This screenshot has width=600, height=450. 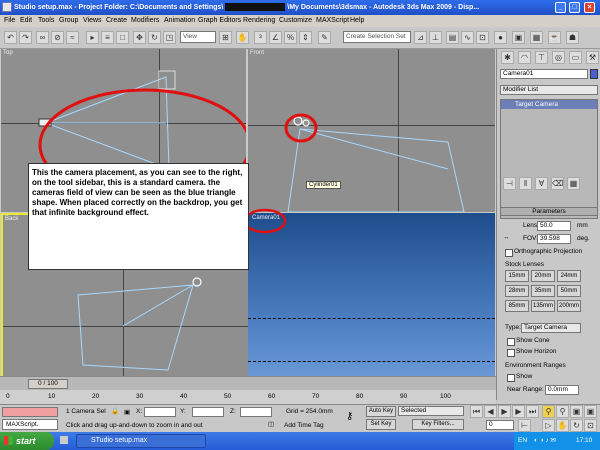 I want to click on current-frame-input: 0, so click(x=500, y=425).